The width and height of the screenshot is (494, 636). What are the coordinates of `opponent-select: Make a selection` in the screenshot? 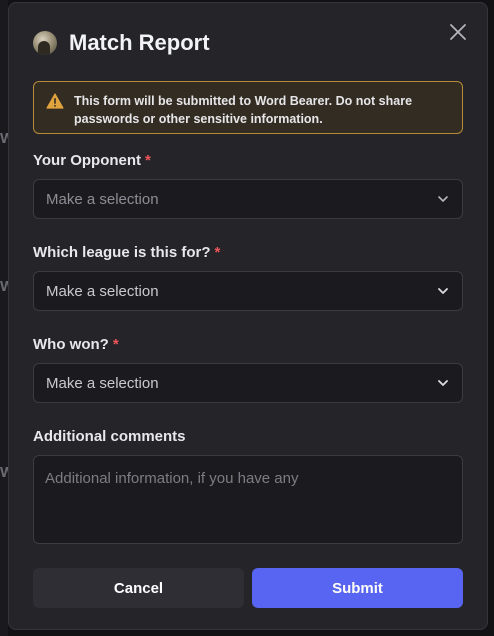 It's located at (248, 199).